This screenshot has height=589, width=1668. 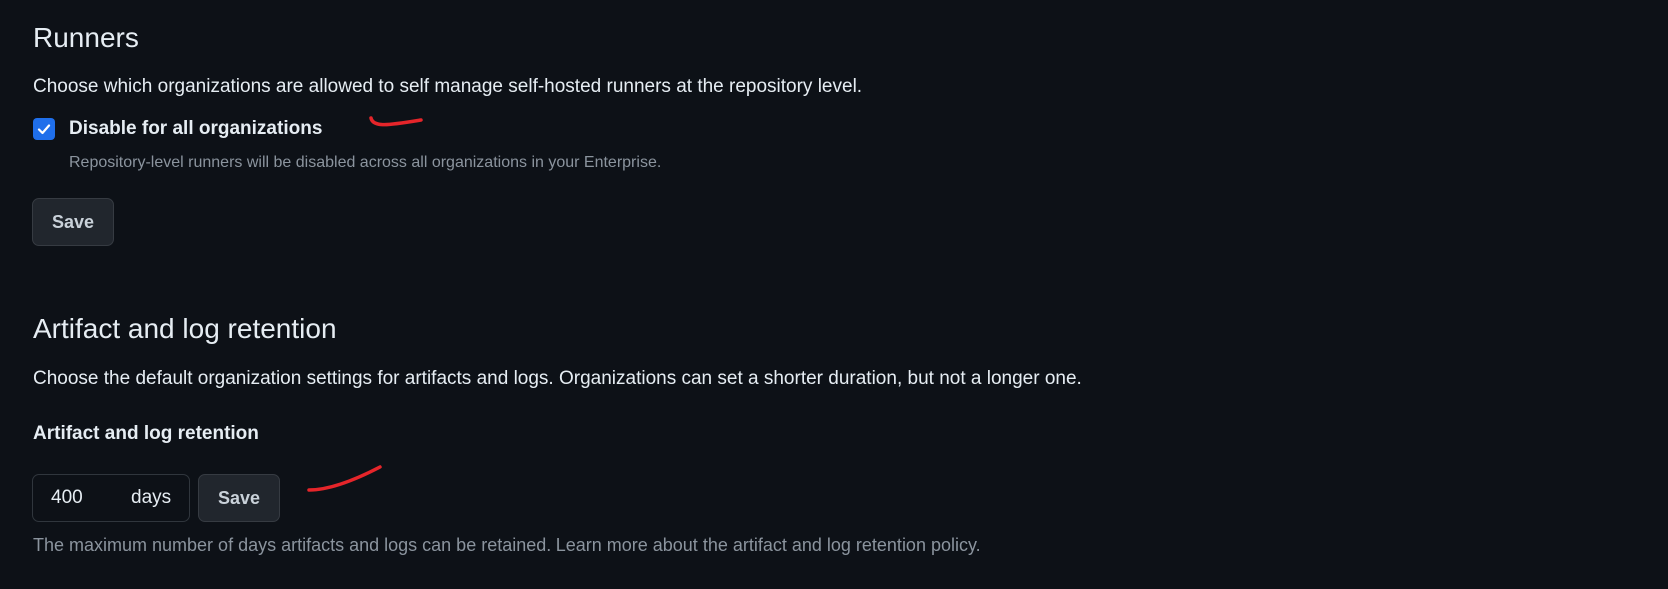 I want to click on retention-field-label: Artifact and log retention, so click(x=146, y=433).